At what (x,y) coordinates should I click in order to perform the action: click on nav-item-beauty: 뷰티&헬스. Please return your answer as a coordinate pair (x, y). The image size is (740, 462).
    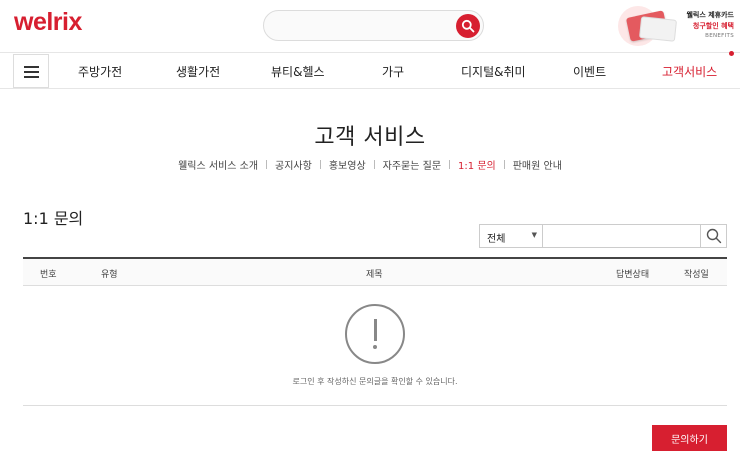
    Looking at the image, I should click on (298, 71).